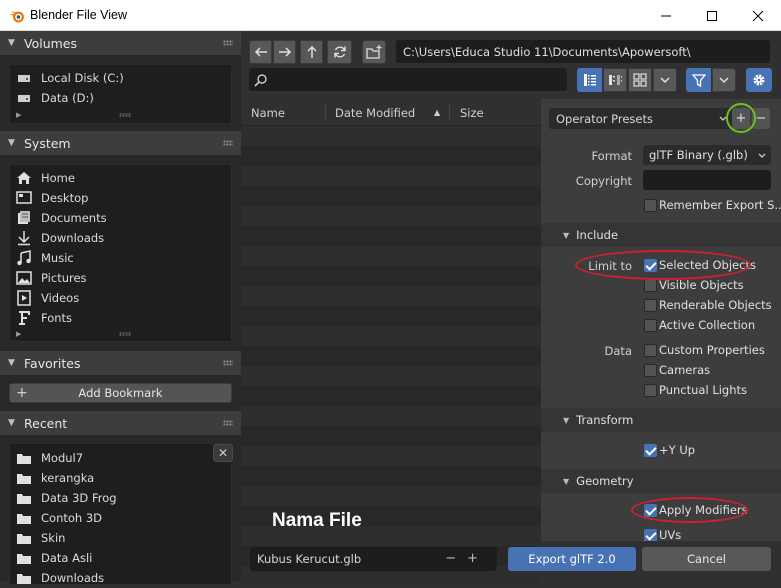 This screenshot has height=588, width=781. What do you see at coordinates (260, 80) in the screenshot?
I see `search-icon` at bounding box center [260, 80].